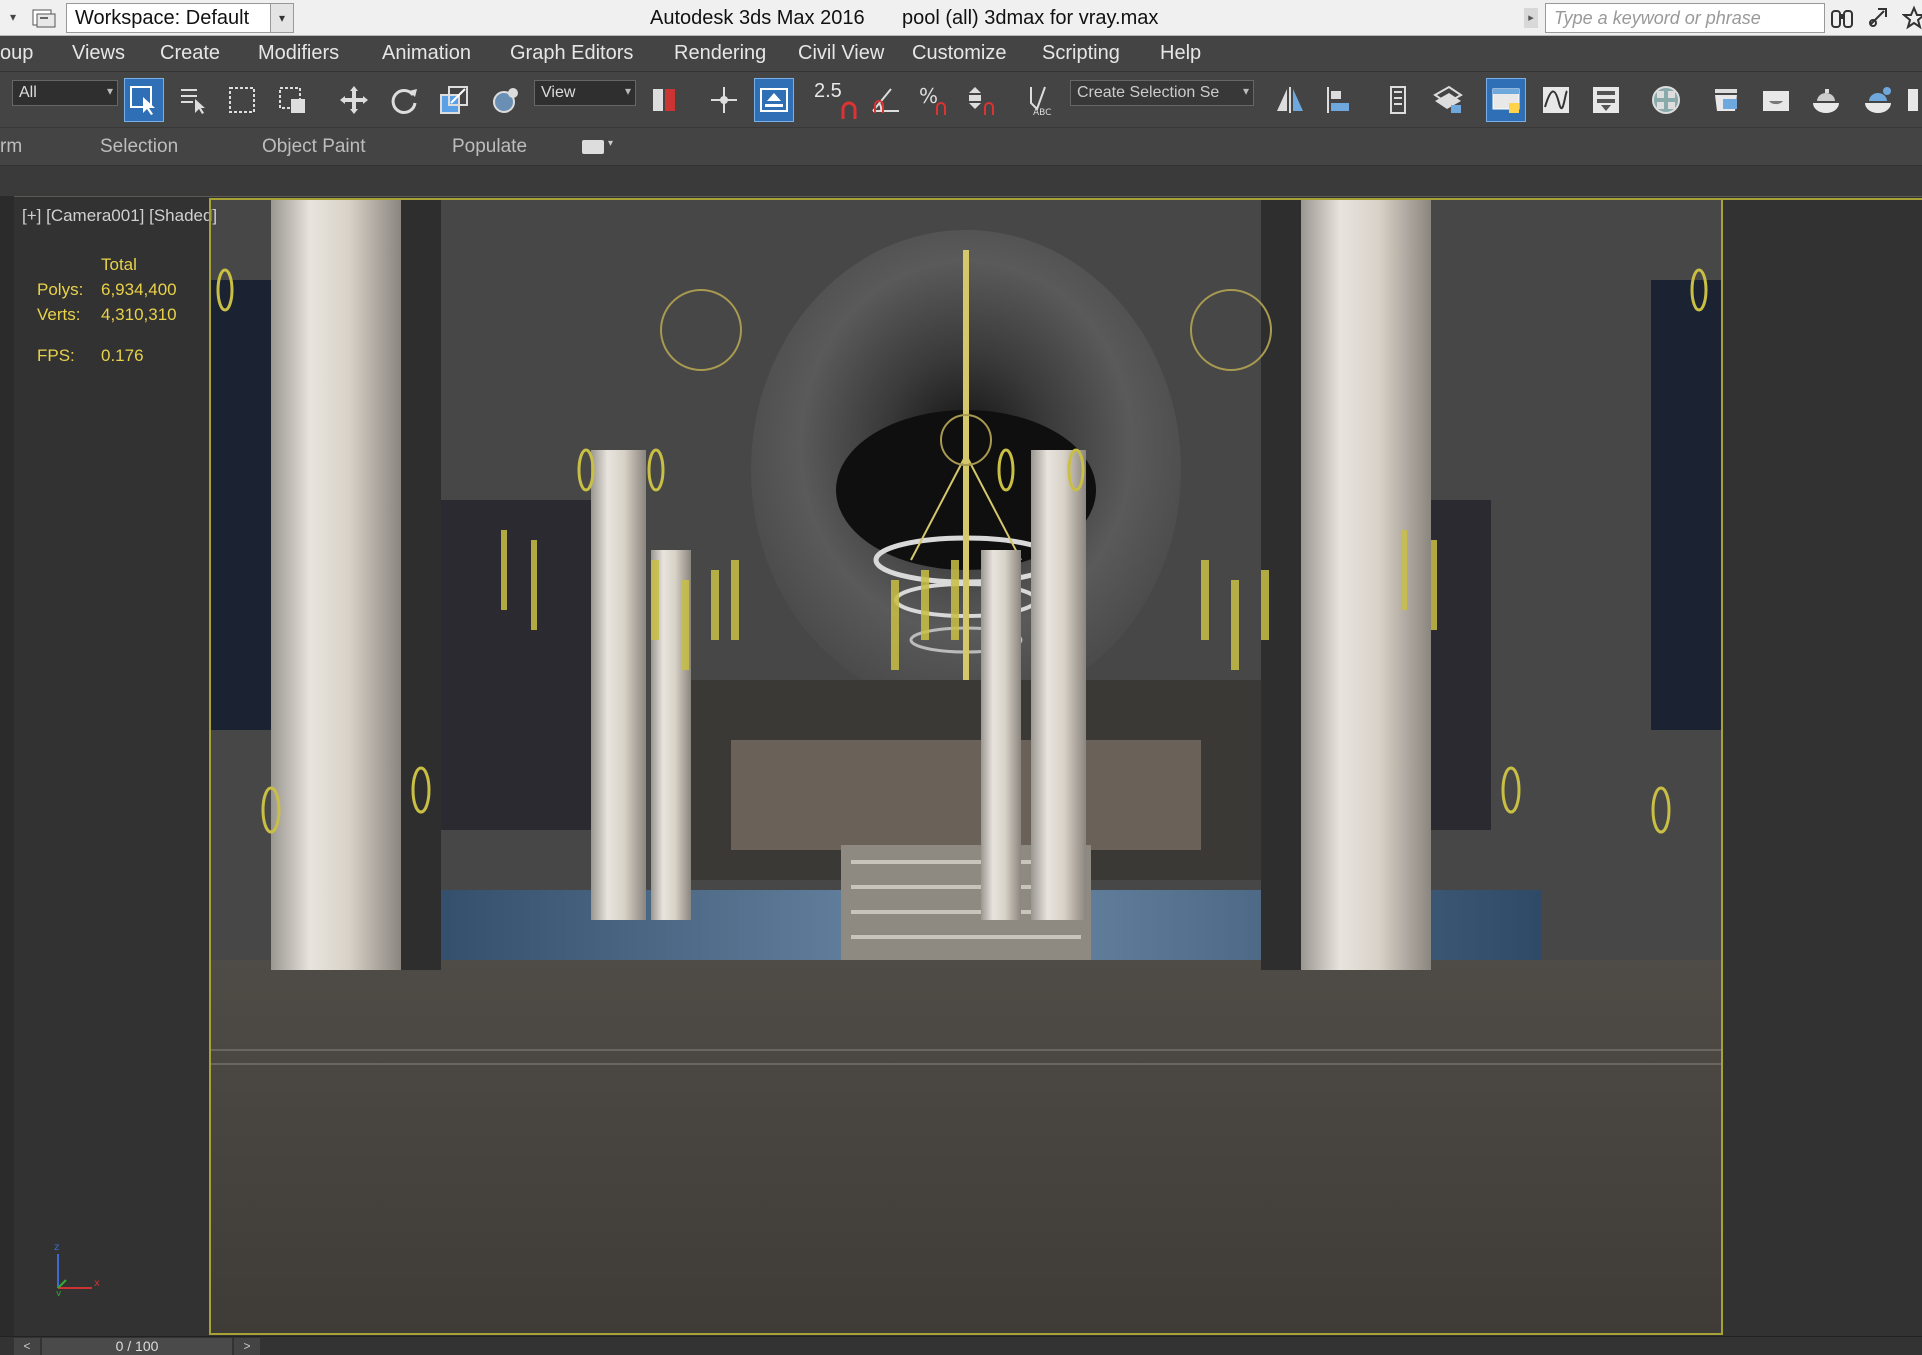  I want to click on svg-text: x, so click(97, 1283).